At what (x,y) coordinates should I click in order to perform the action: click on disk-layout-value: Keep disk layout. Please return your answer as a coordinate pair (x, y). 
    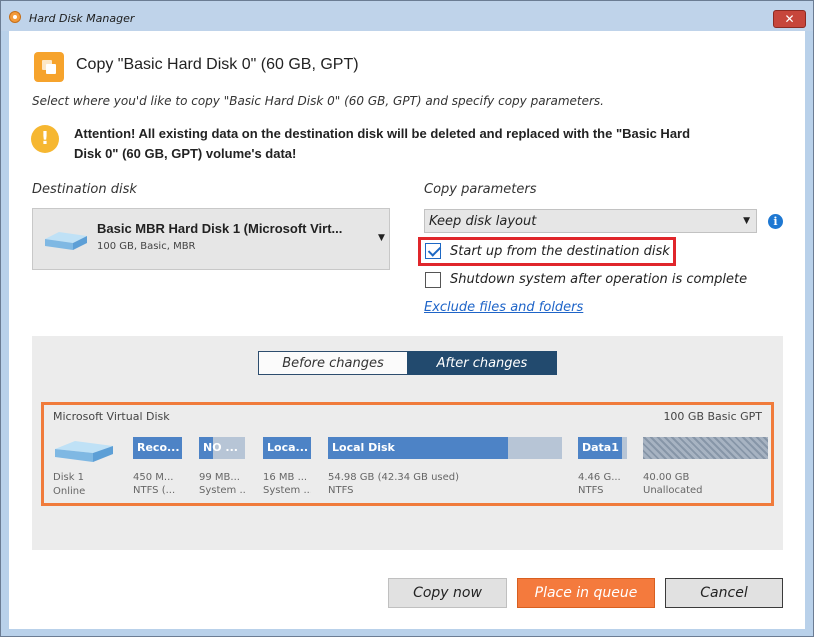
    Looking at the image, I should click on (483, 221).